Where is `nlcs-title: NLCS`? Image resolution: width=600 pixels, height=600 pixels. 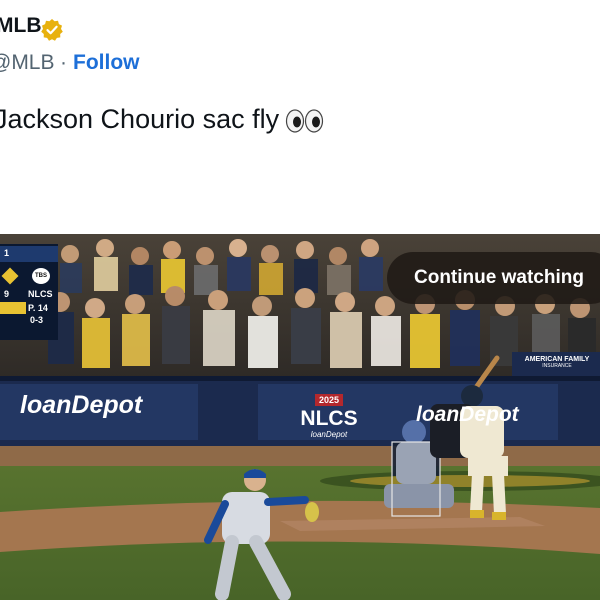
nlcs-title: NLCS is located at coordinates (329, 418).